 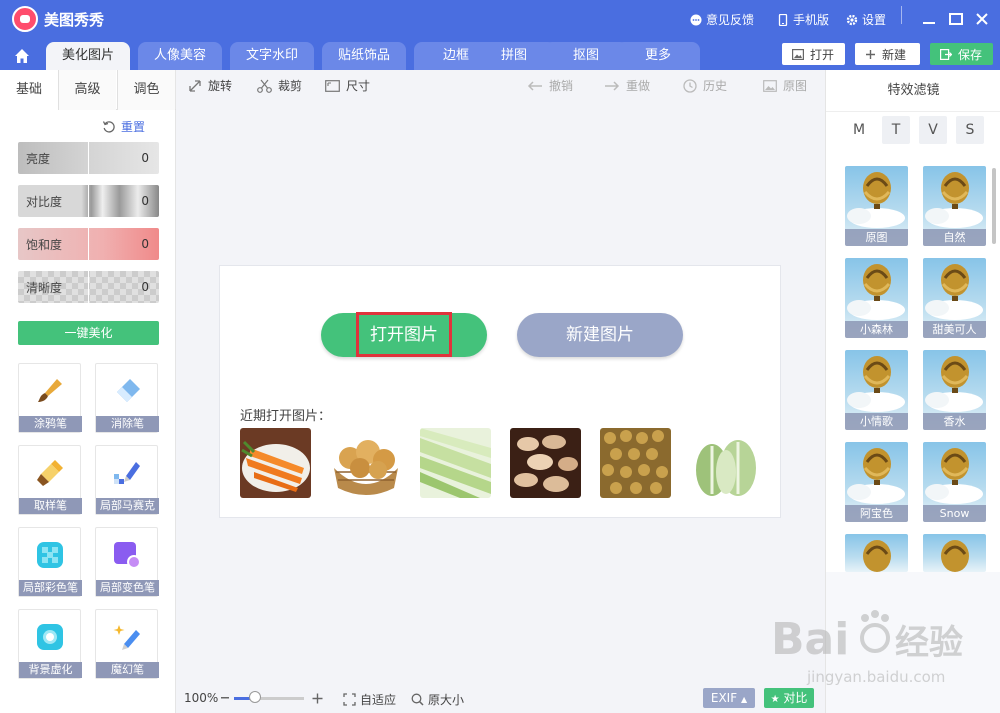 What do you see at coordinates (954, 298) in the screenshot?
I see `filter-sweet: 甜美可人` at bounding box center [954, 298].